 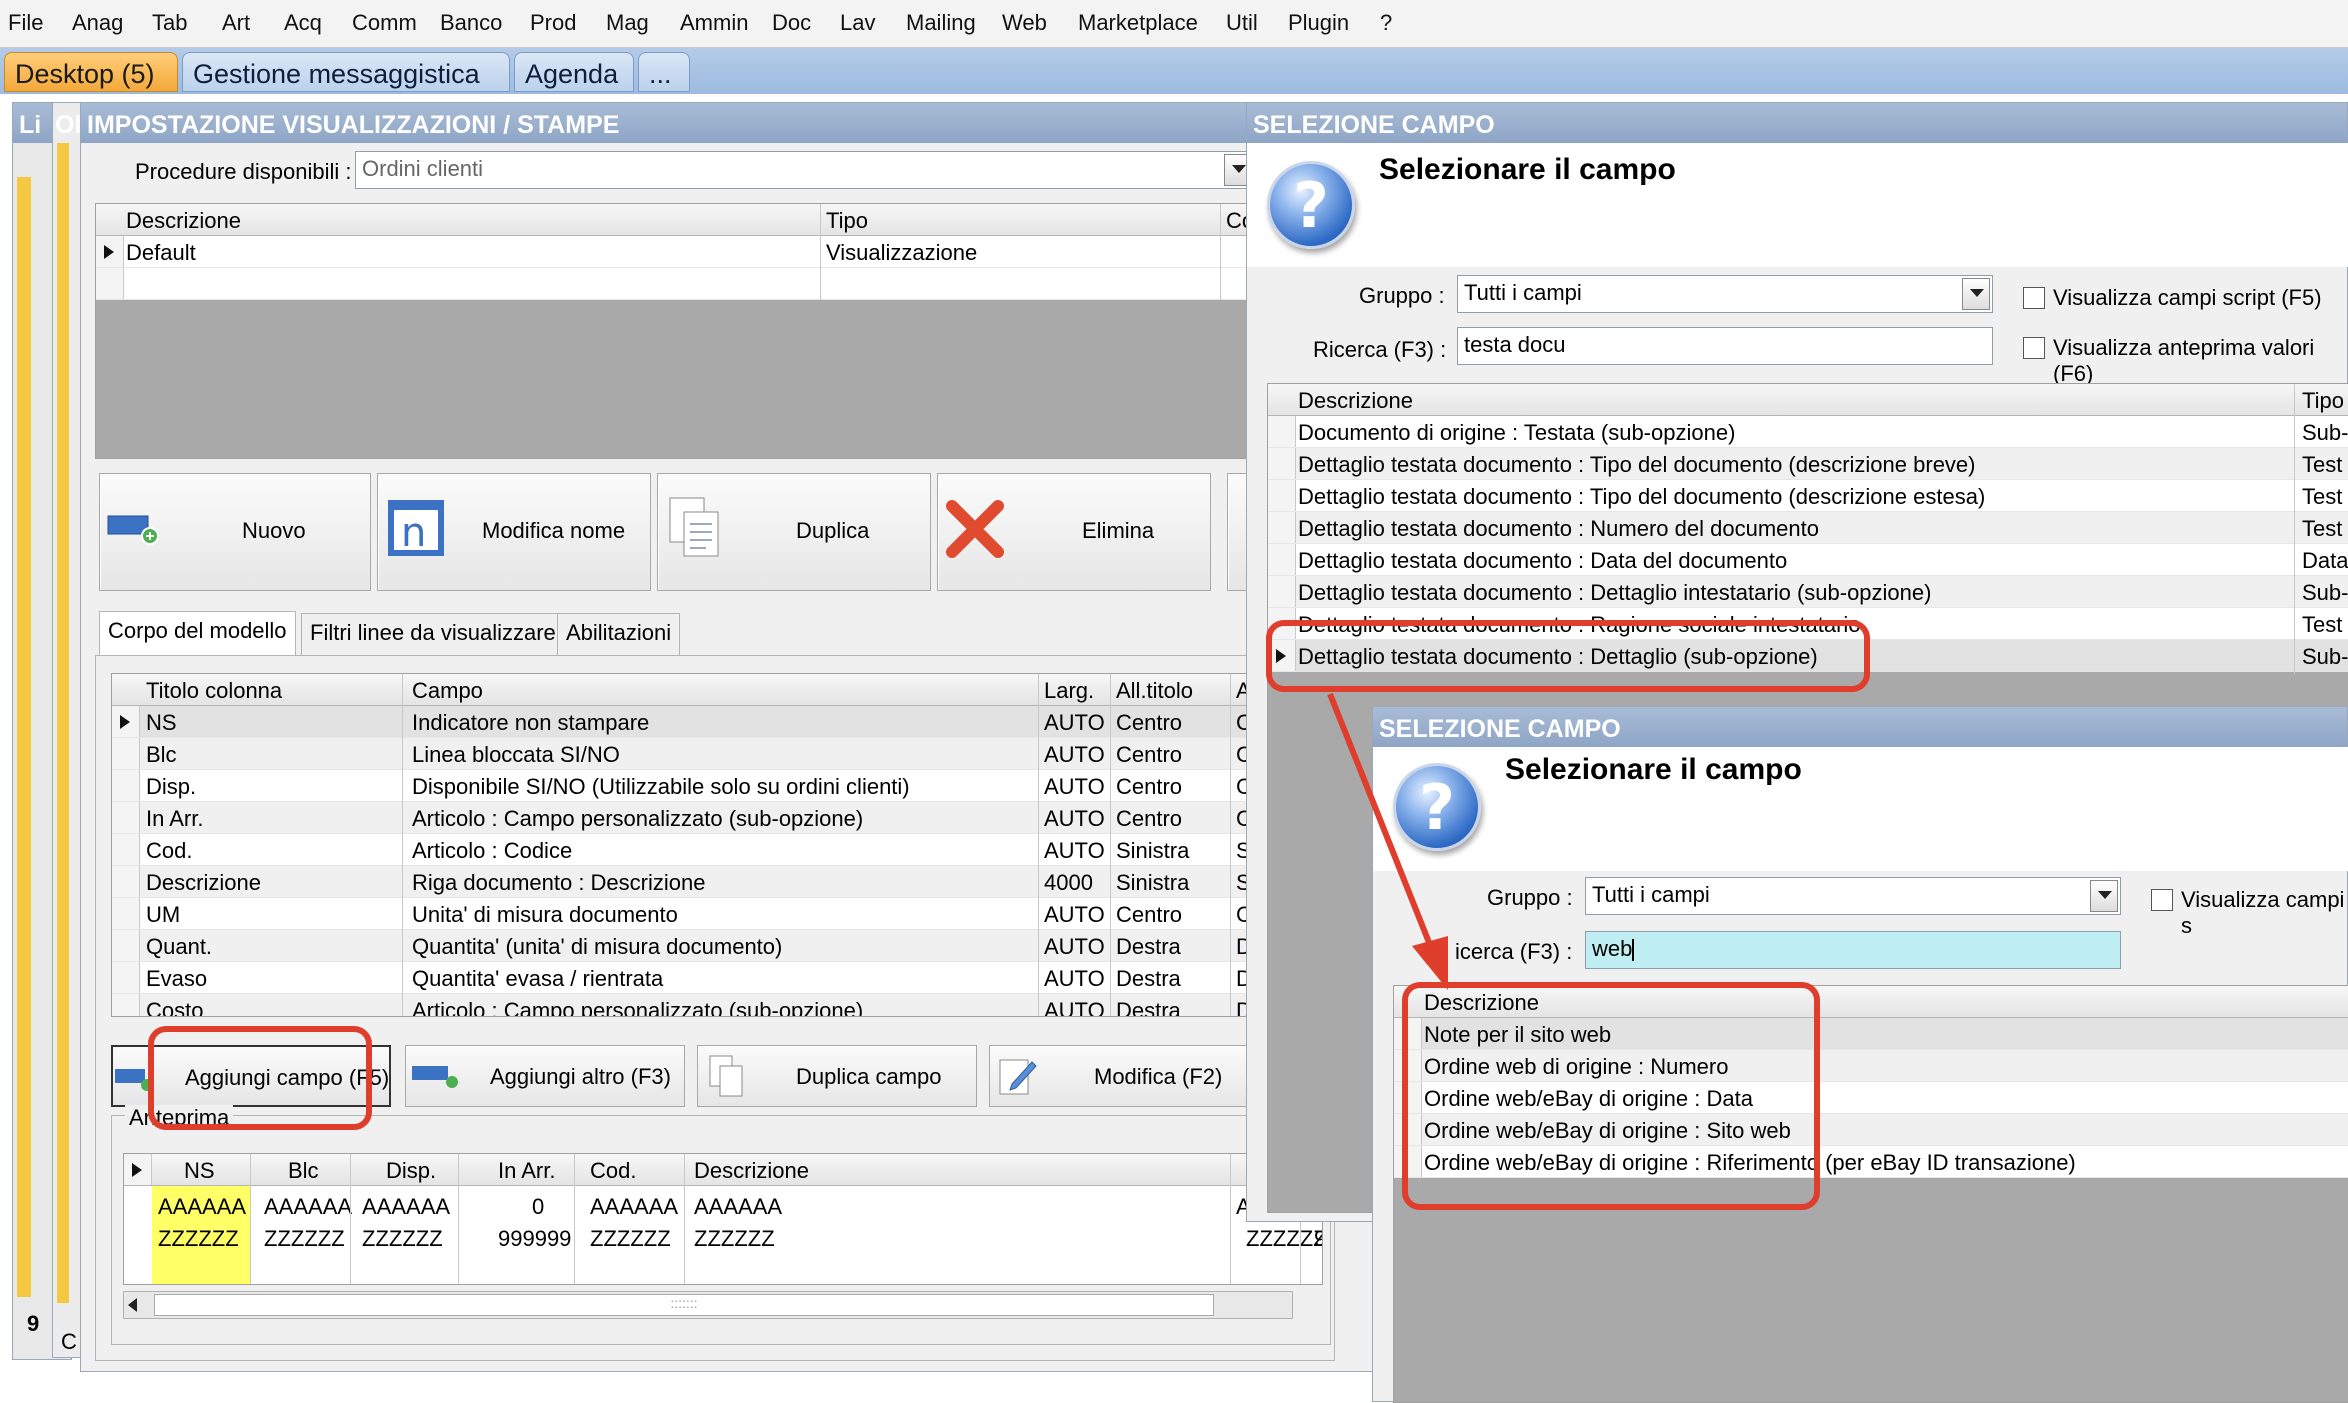 I want to click on scroll-grip: :::::::, so click(x=684, y=1303).